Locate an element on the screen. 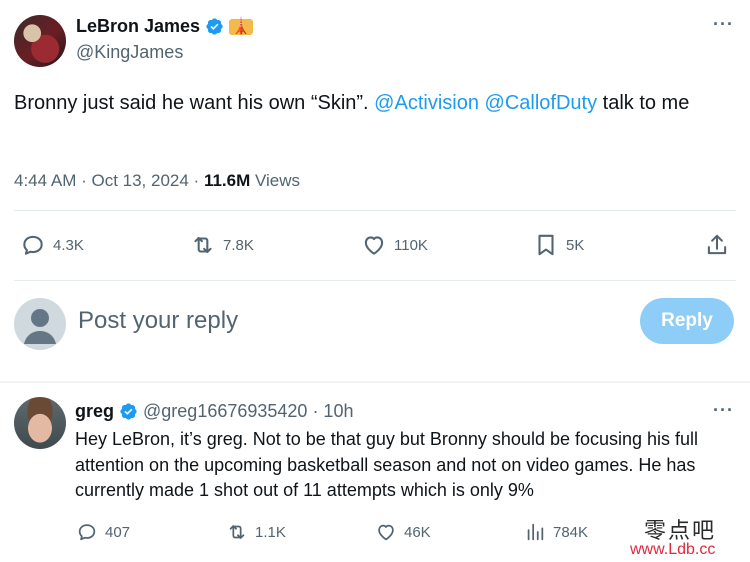 Image resolution: width=750 pixels, height=562 pixels. watermark-url: www.Ldb.cc is located at coordinates (673, 549).